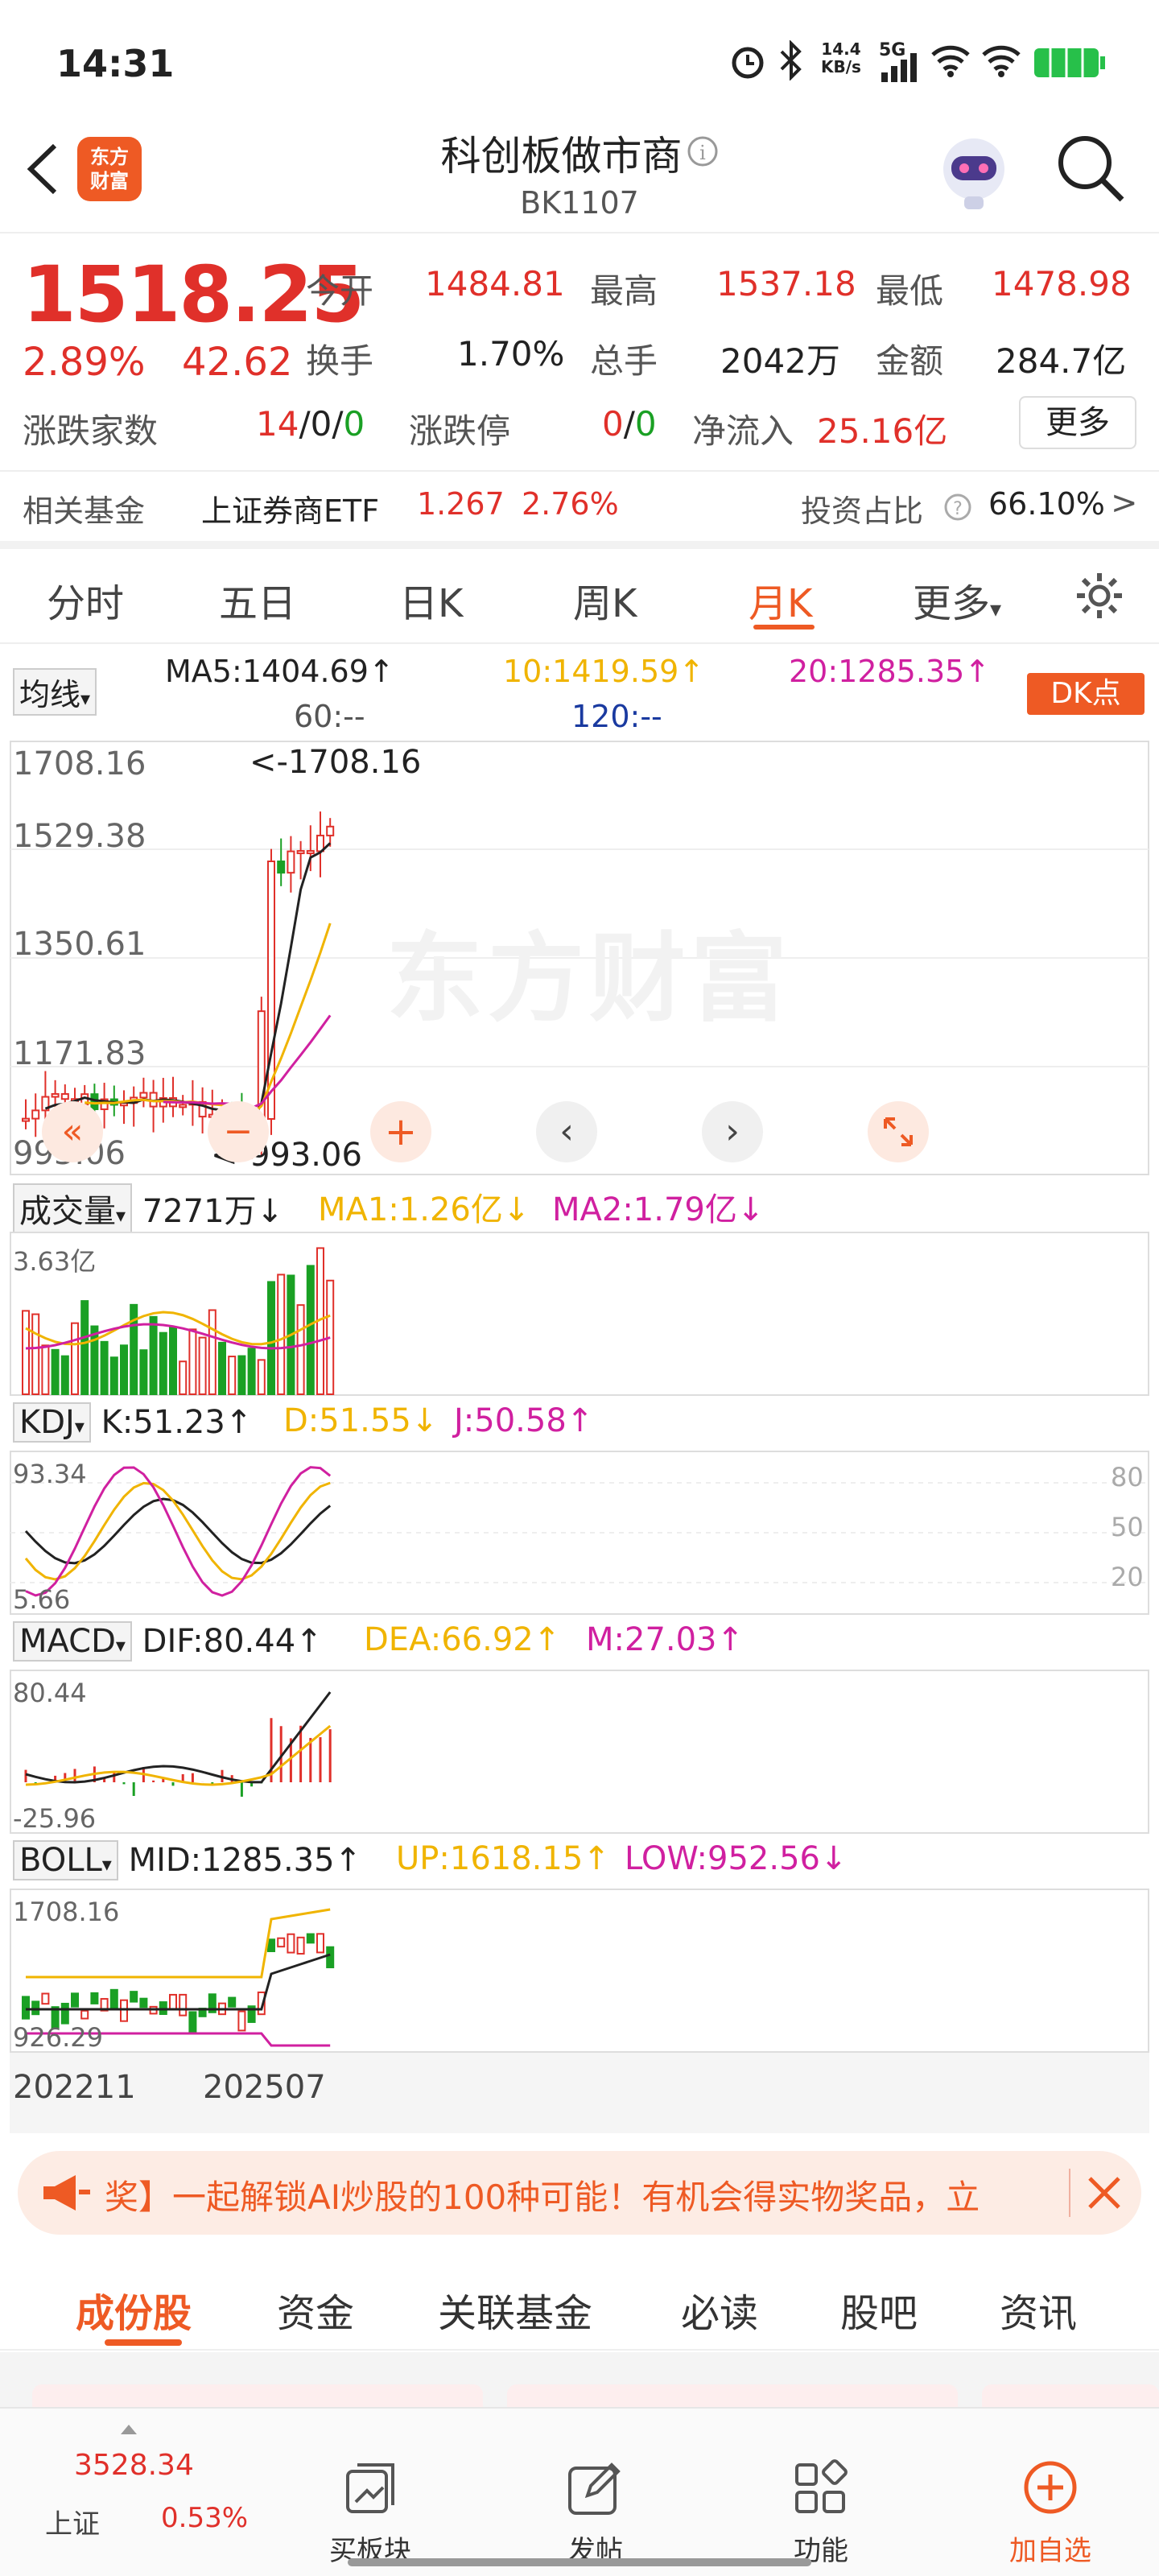 The image size is (1159, 2576). I want to click on settings-gear-icon, so click(1099, 595).